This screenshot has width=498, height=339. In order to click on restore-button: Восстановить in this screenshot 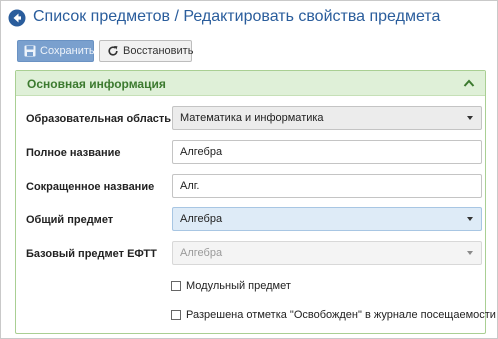, I will do `click(146, 51)`.